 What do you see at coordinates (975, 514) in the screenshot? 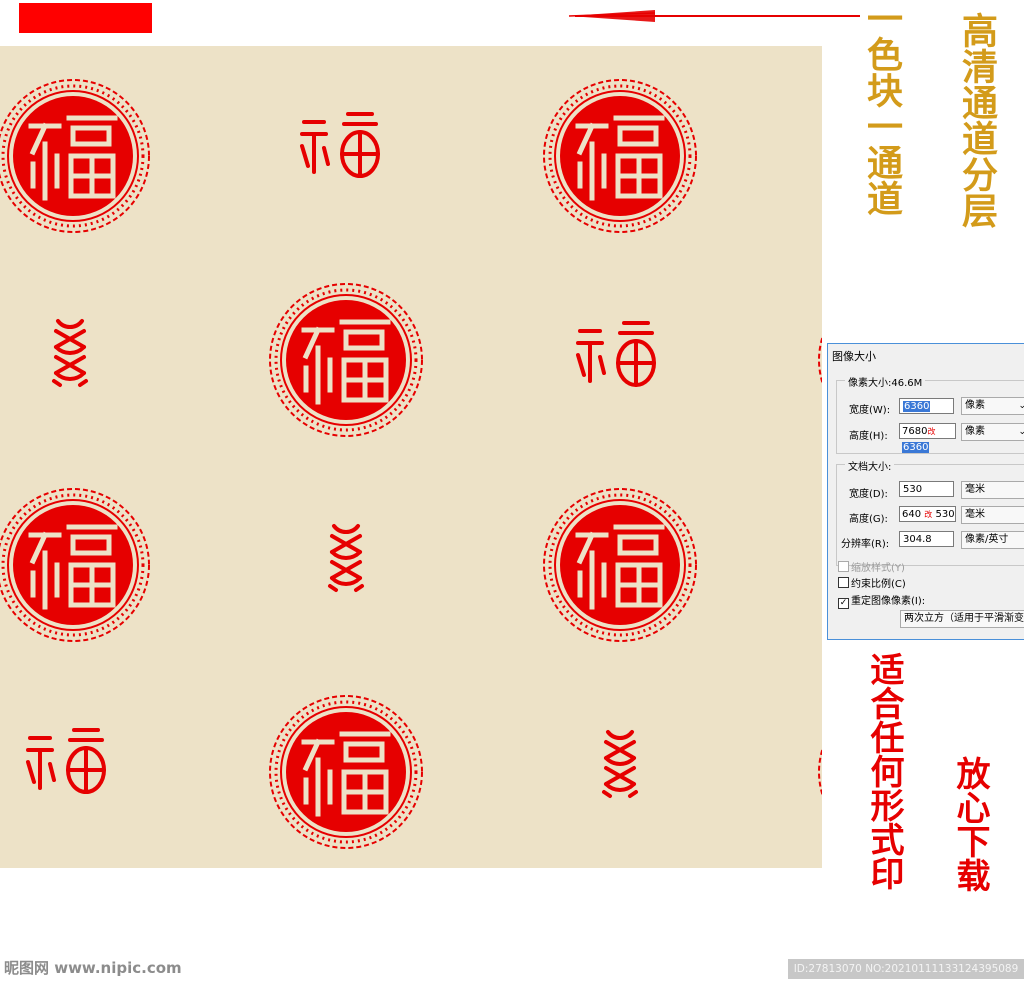
I see `doc-height-unit-label: 毫米` at bounding box center [975, 514].